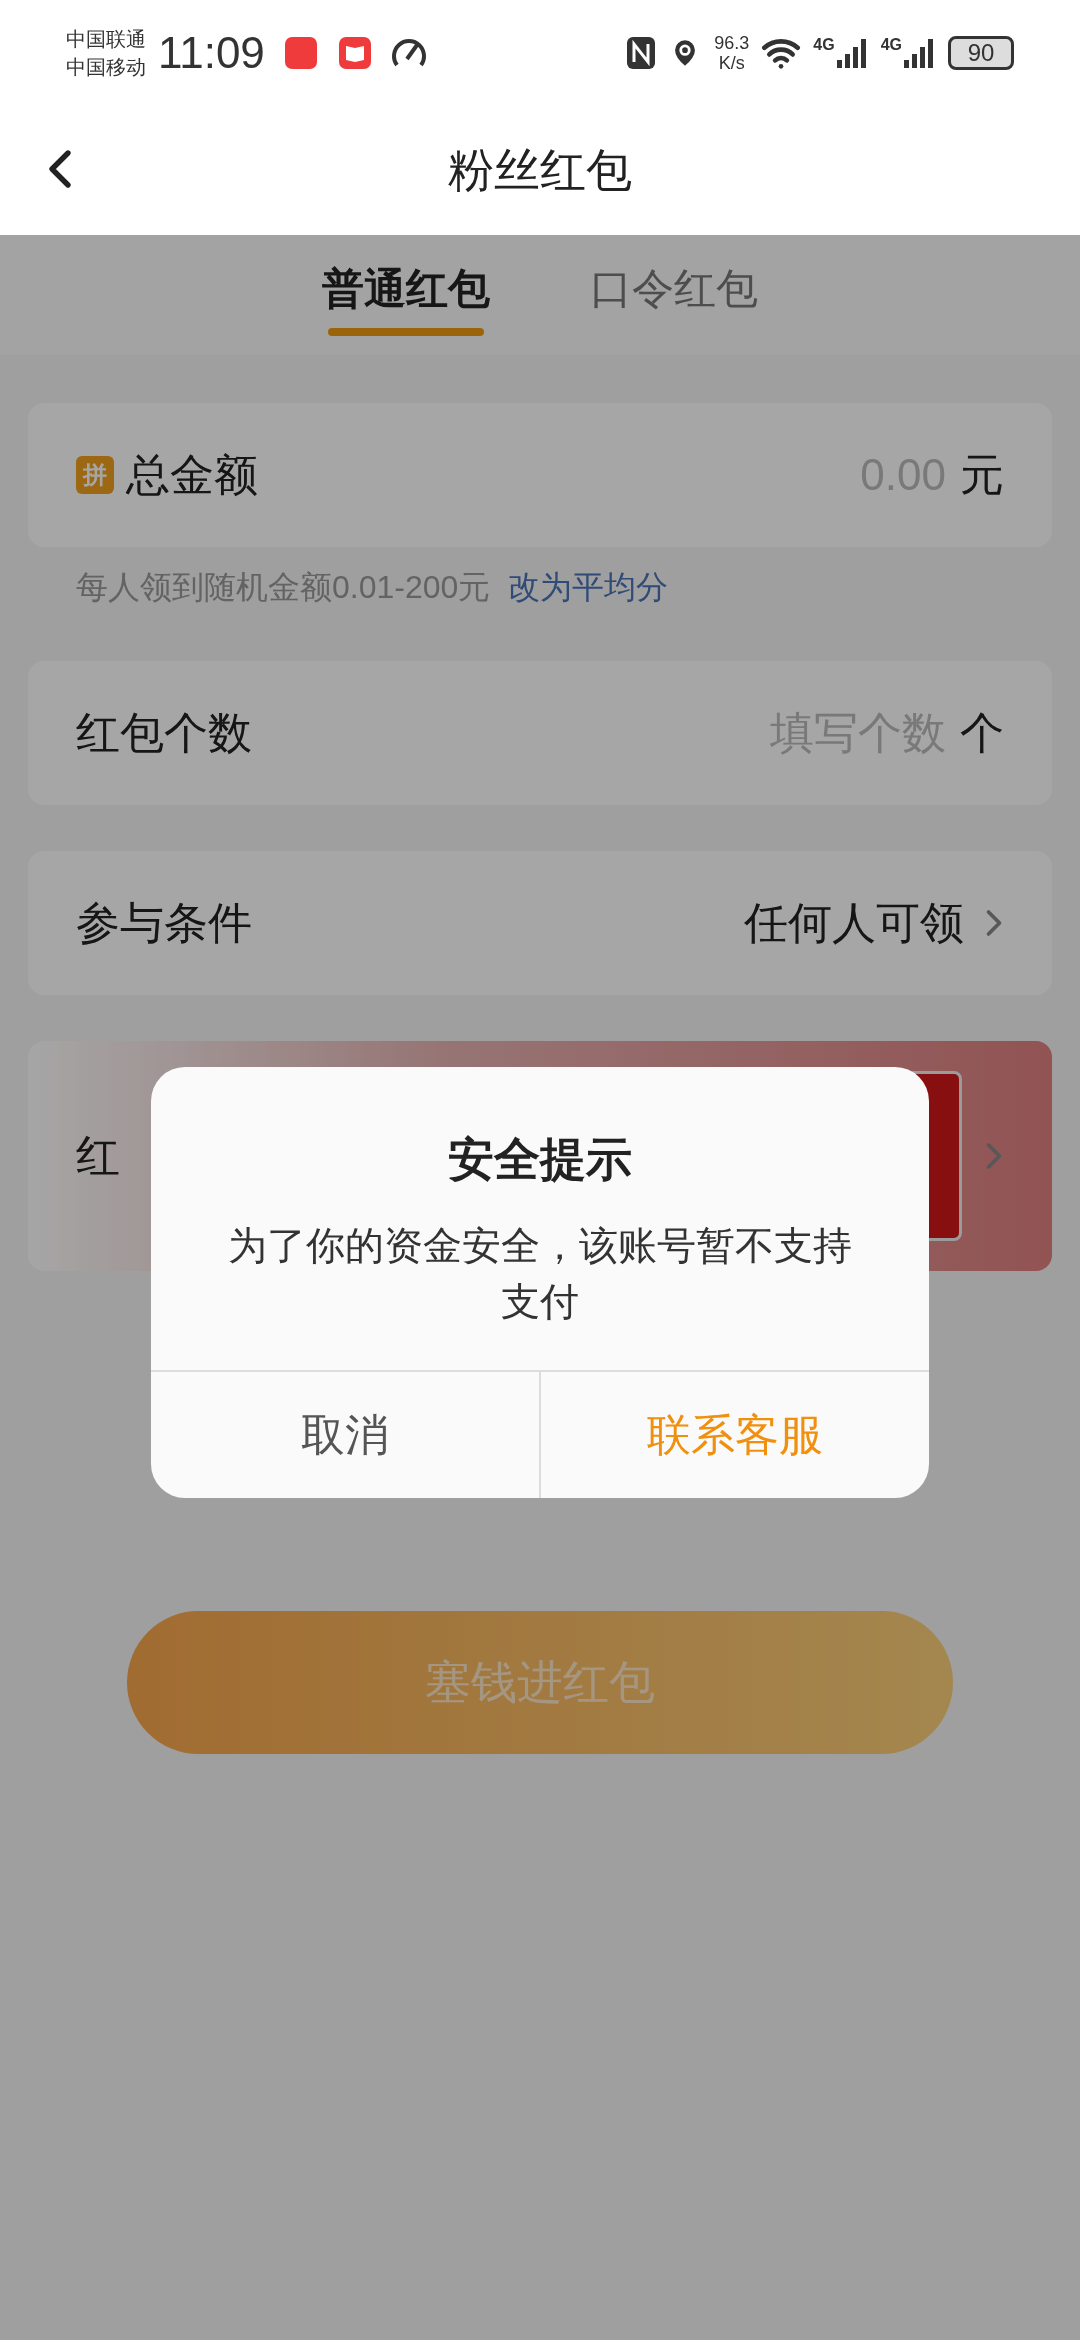 The height and width of the screenshot is (2340, 1080). I want to click on unit-label: 元, so click(982, 475).